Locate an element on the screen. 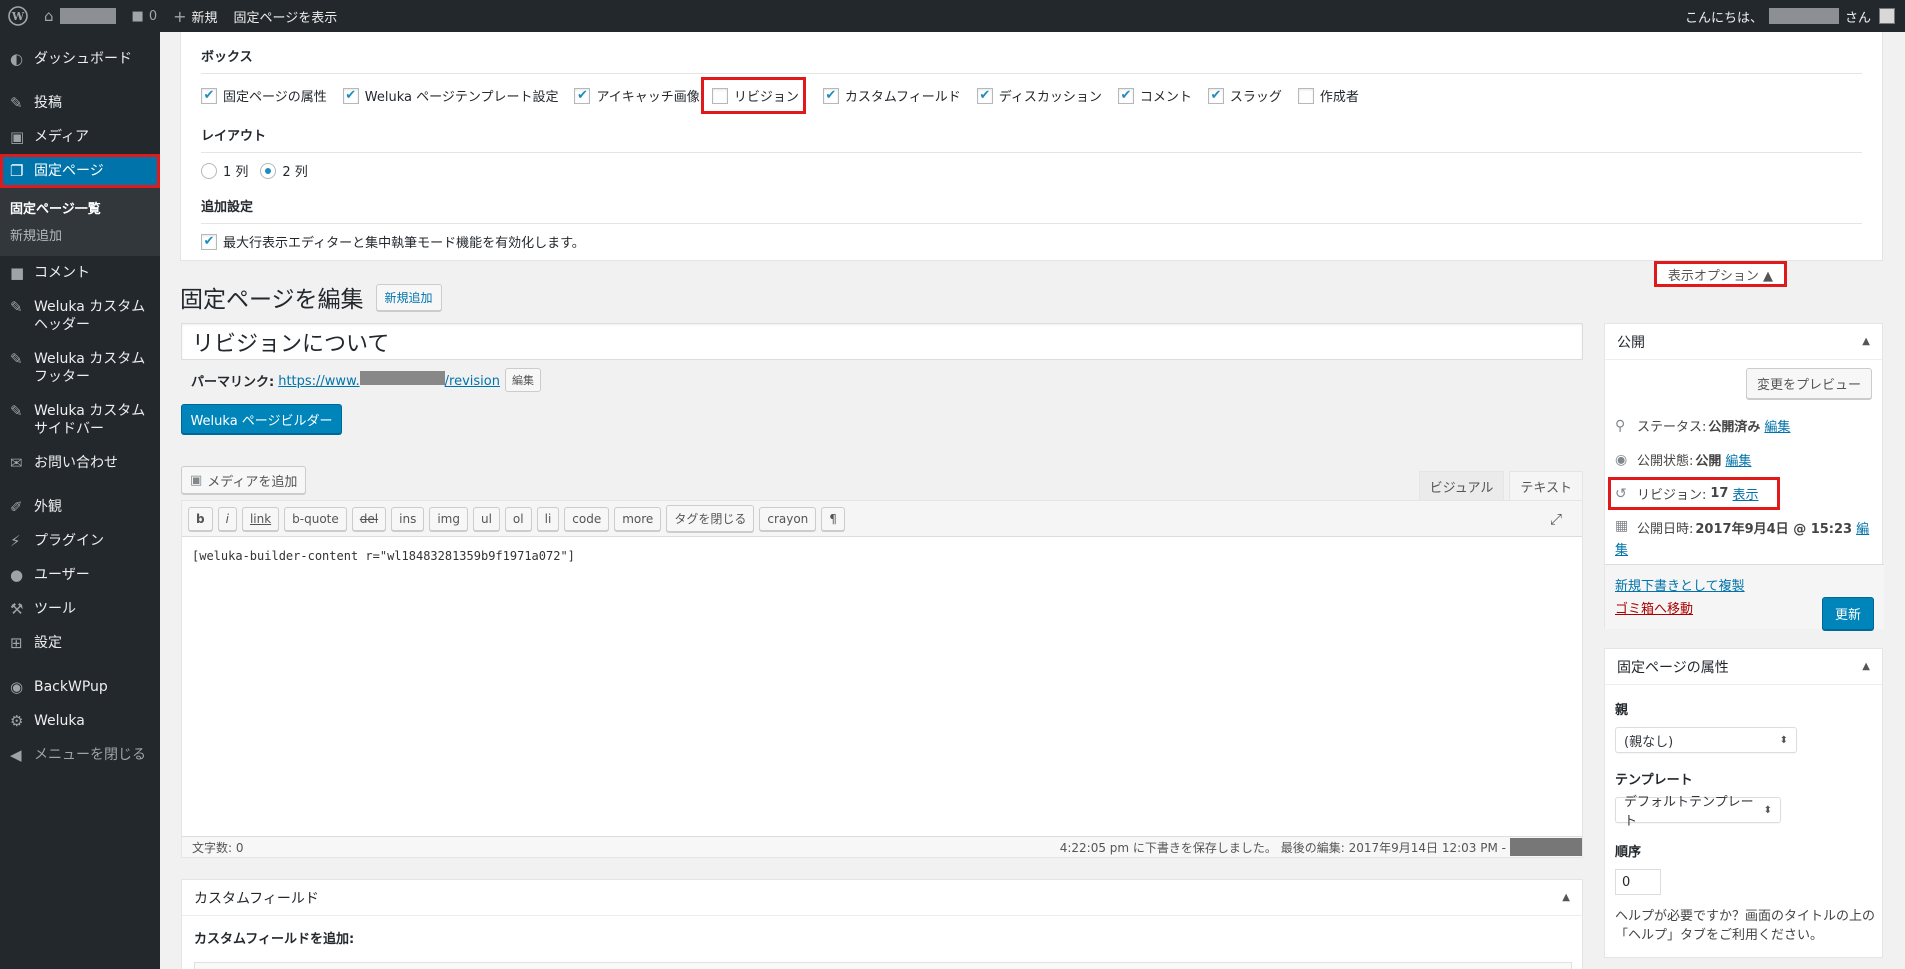  page-attributes-header: 固定ページの属性 ▲ is located at coordinates (1743, 667).